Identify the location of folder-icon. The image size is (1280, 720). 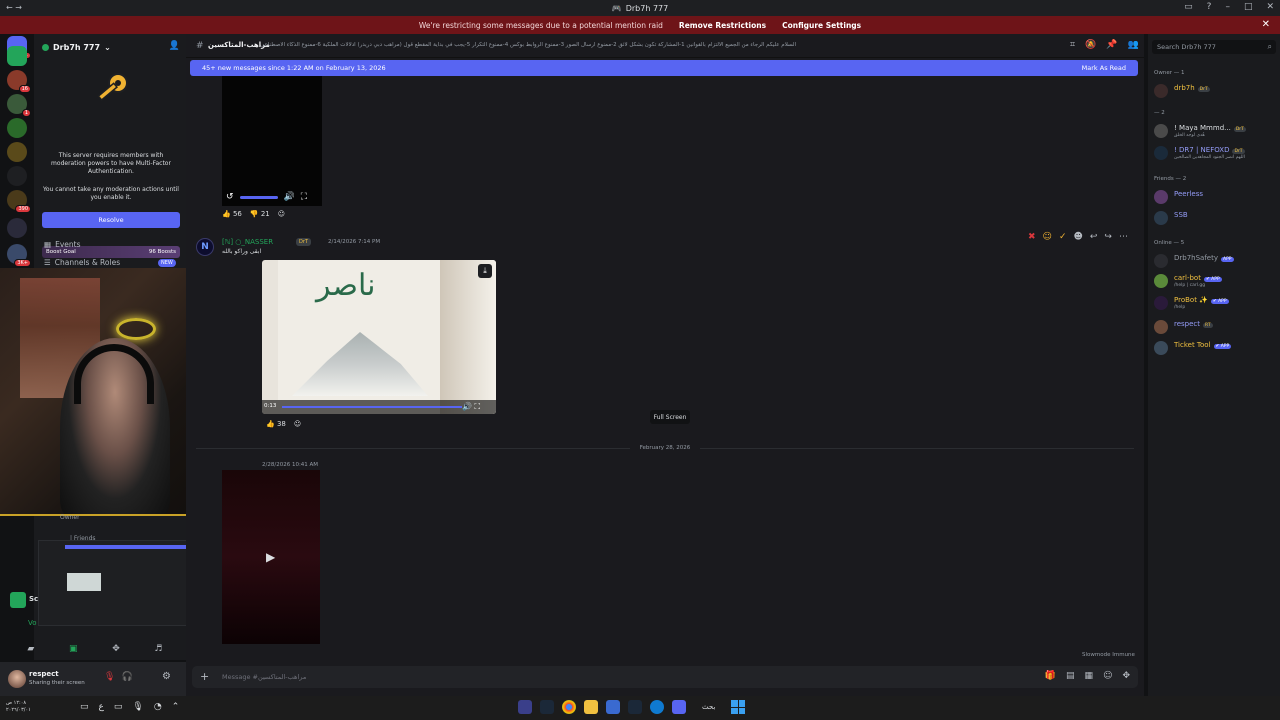
(591, 707).